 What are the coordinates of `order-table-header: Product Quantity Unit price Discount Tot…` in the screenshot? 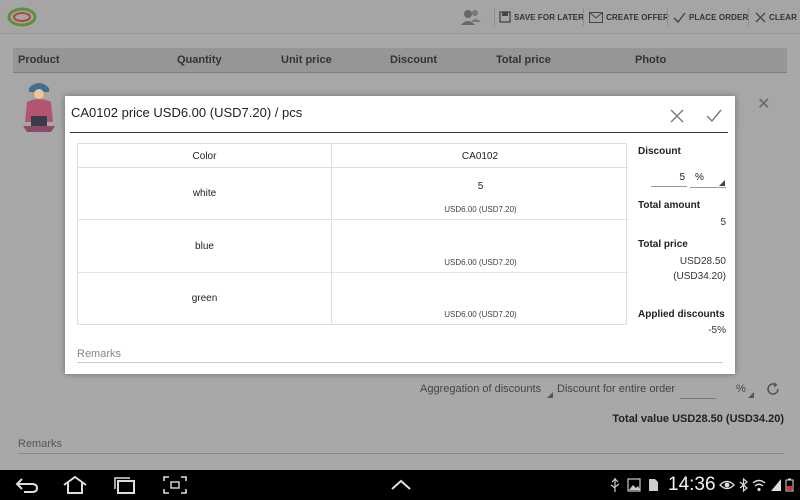 It's located at (400, 60).